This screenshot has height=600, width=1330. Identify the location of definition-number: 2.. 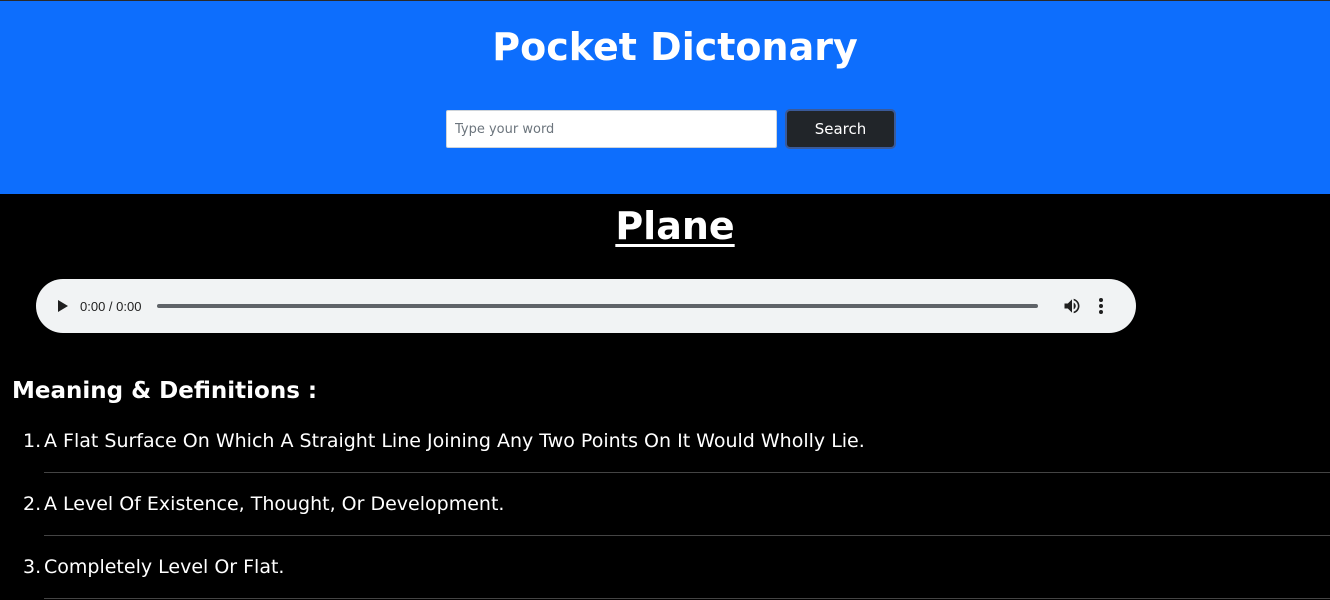
(32, 504).